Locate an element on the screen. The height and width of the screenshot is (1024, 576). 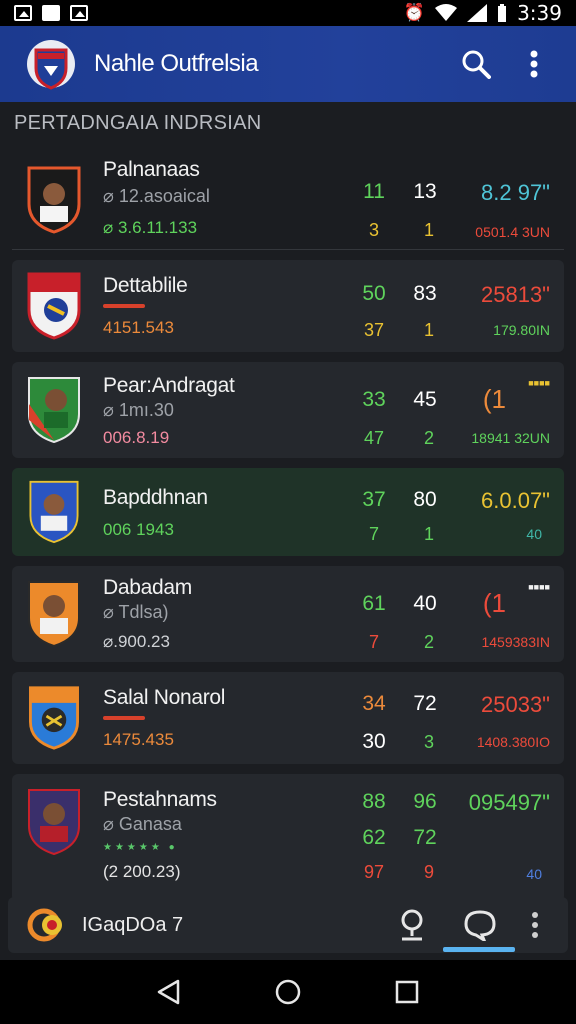
team-subtitle: ⌀ 12.asoaical is located at coordinates (156, 196).